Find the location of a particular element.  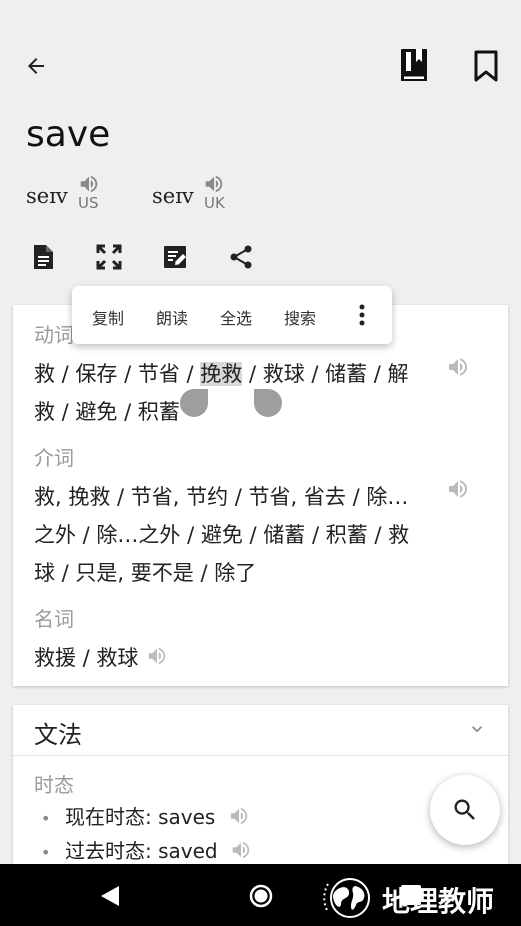

share-icon is located at coordinates (241, 257).